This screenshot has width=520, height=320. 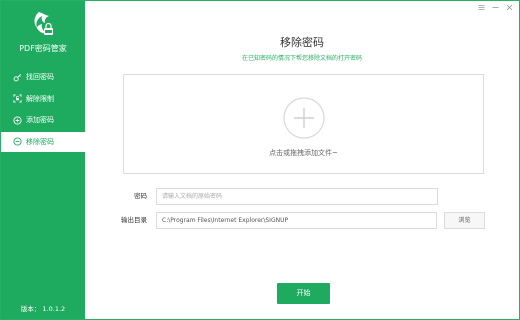 I want to click on key-icon, so click(x=17, y=77).